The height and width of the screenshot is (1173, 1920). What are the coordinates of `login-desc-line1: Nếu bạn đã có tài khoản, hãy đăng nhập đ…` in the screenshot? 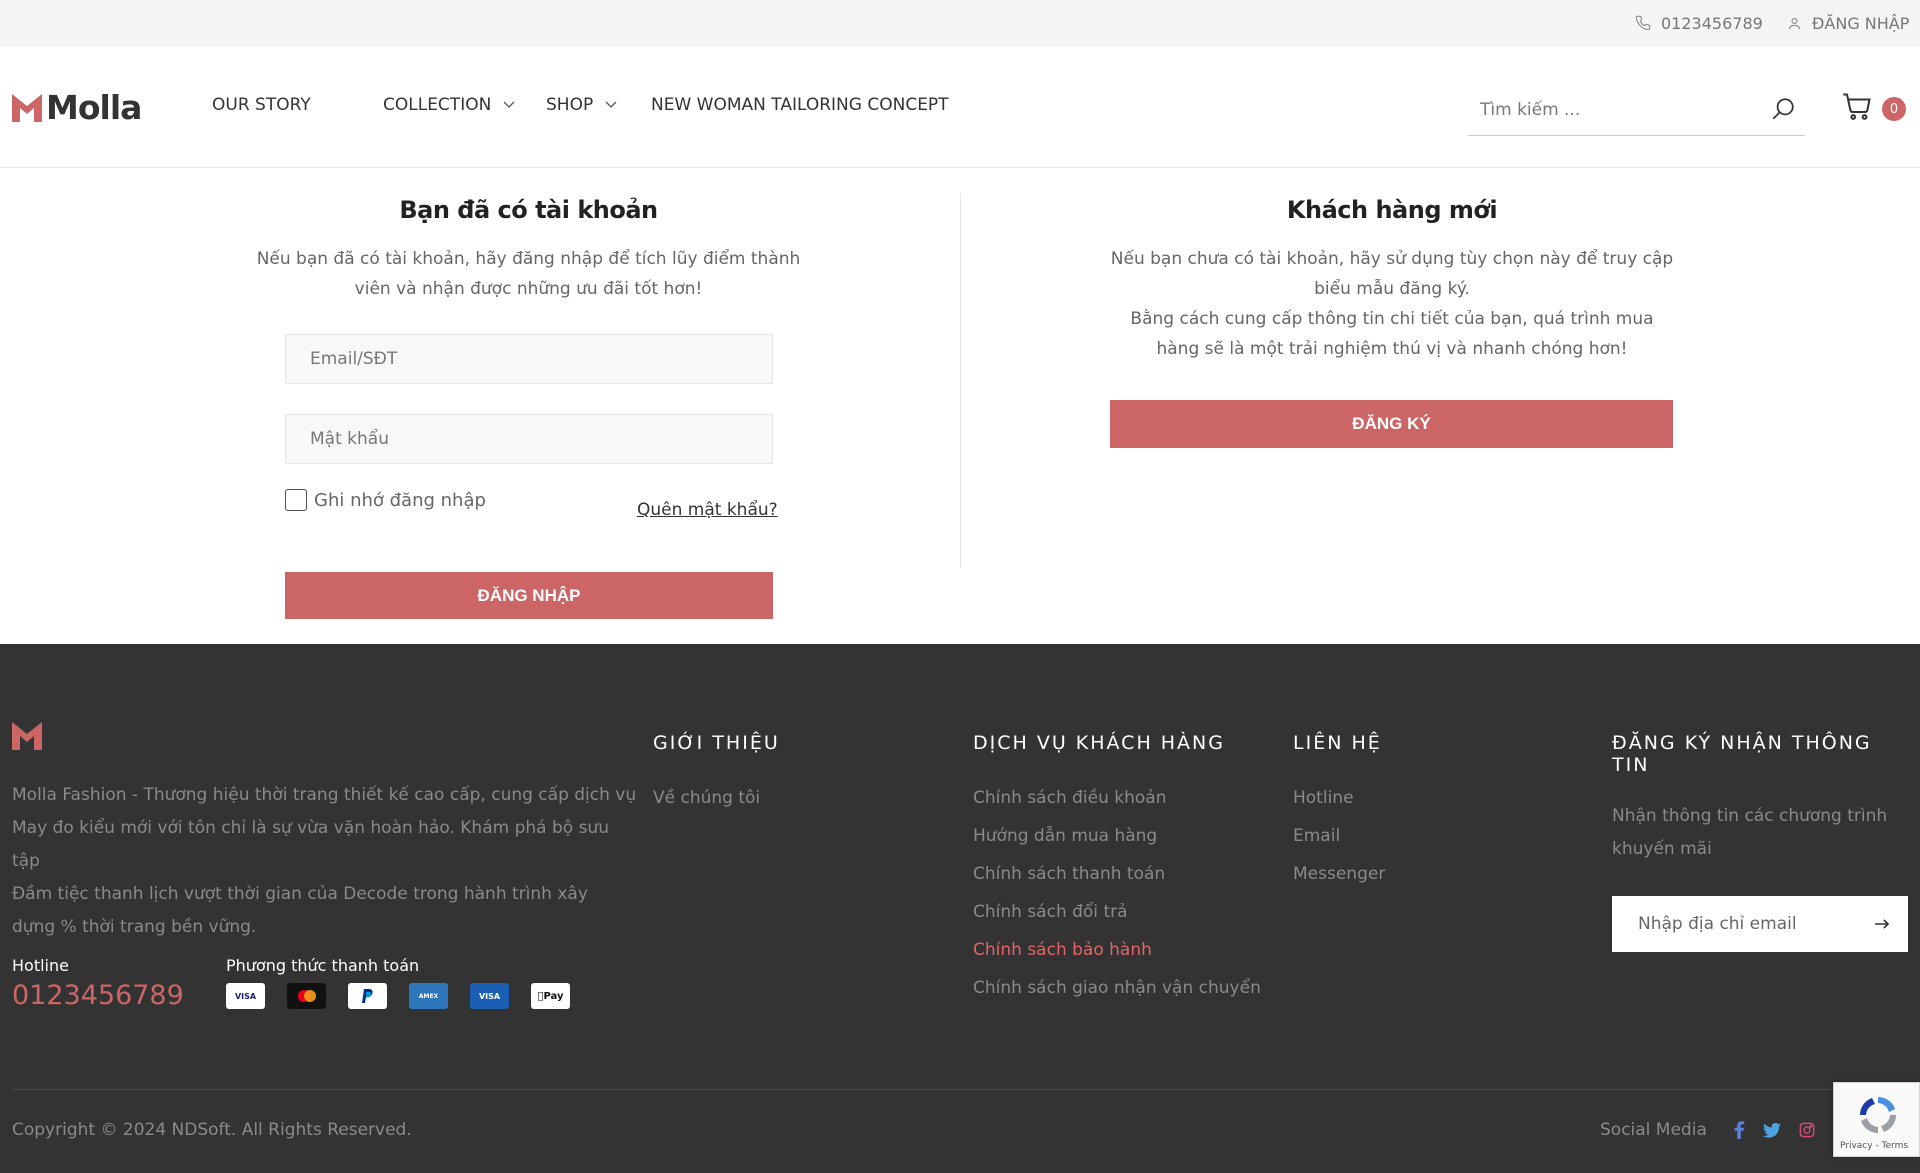 It's located at (528, 259).